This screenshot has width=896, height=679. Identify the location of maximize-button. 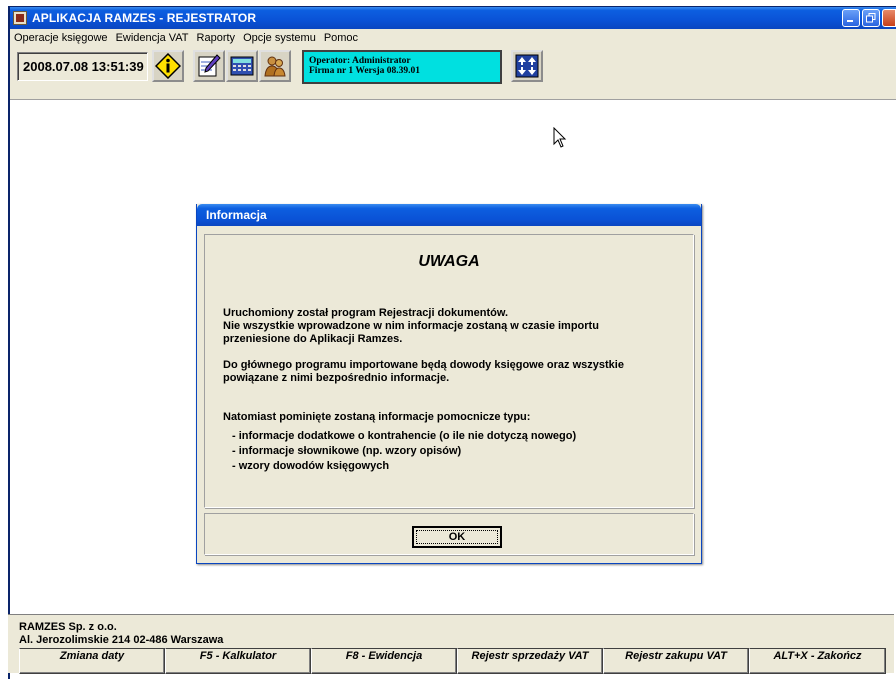
(871, 18).